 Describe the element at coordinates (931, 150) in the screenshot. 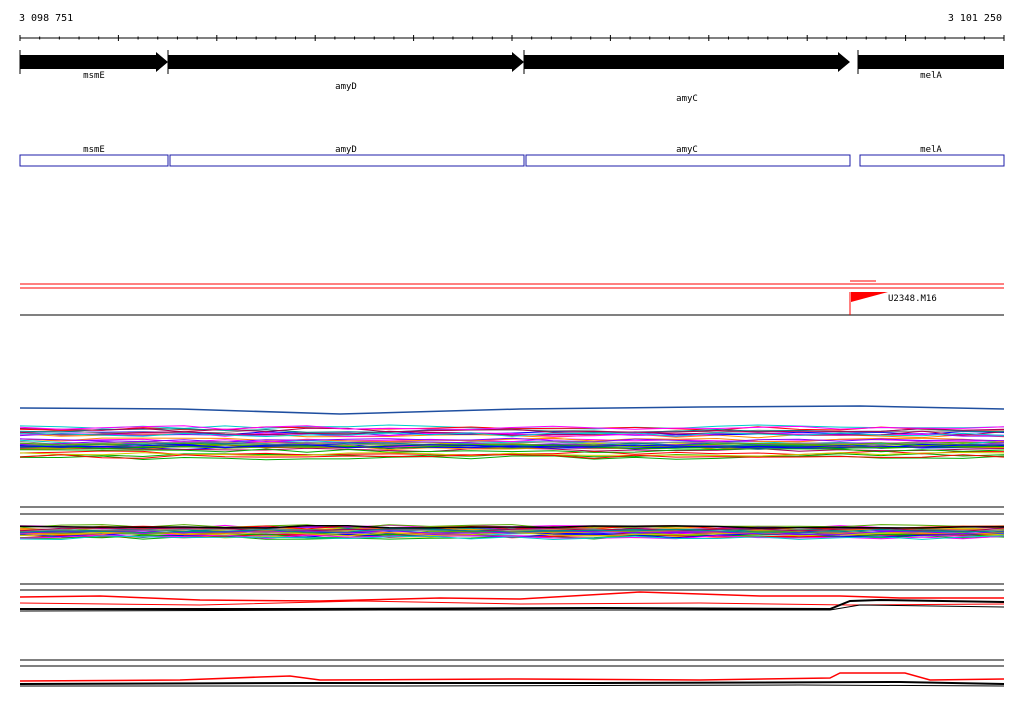

I see `gene-box-label: melA` at that location.